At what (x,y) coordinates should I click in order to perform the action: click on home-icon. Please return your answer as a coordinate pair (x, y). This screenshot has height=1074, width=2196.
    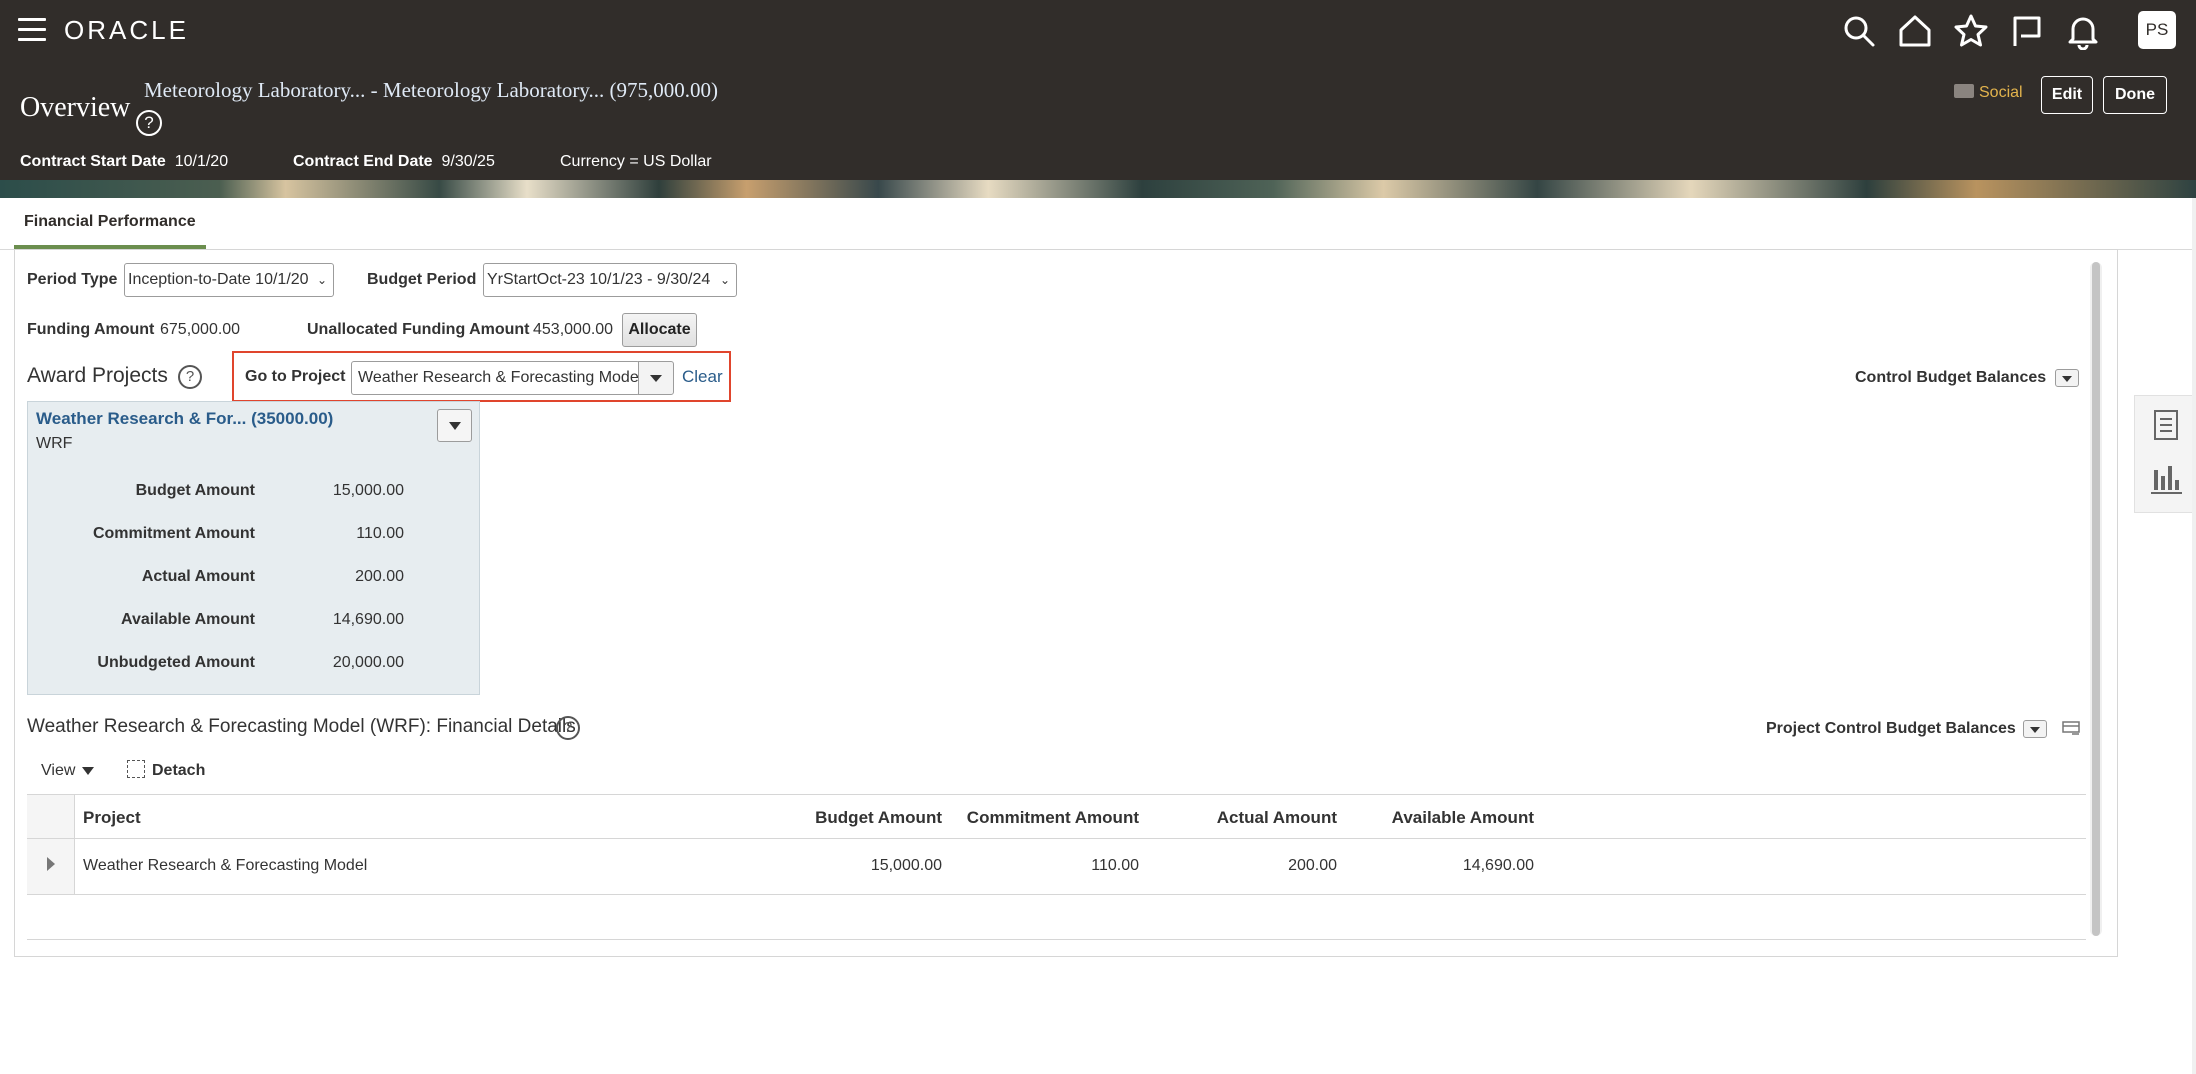
    Looking at the image, I should click on (1915, 31).